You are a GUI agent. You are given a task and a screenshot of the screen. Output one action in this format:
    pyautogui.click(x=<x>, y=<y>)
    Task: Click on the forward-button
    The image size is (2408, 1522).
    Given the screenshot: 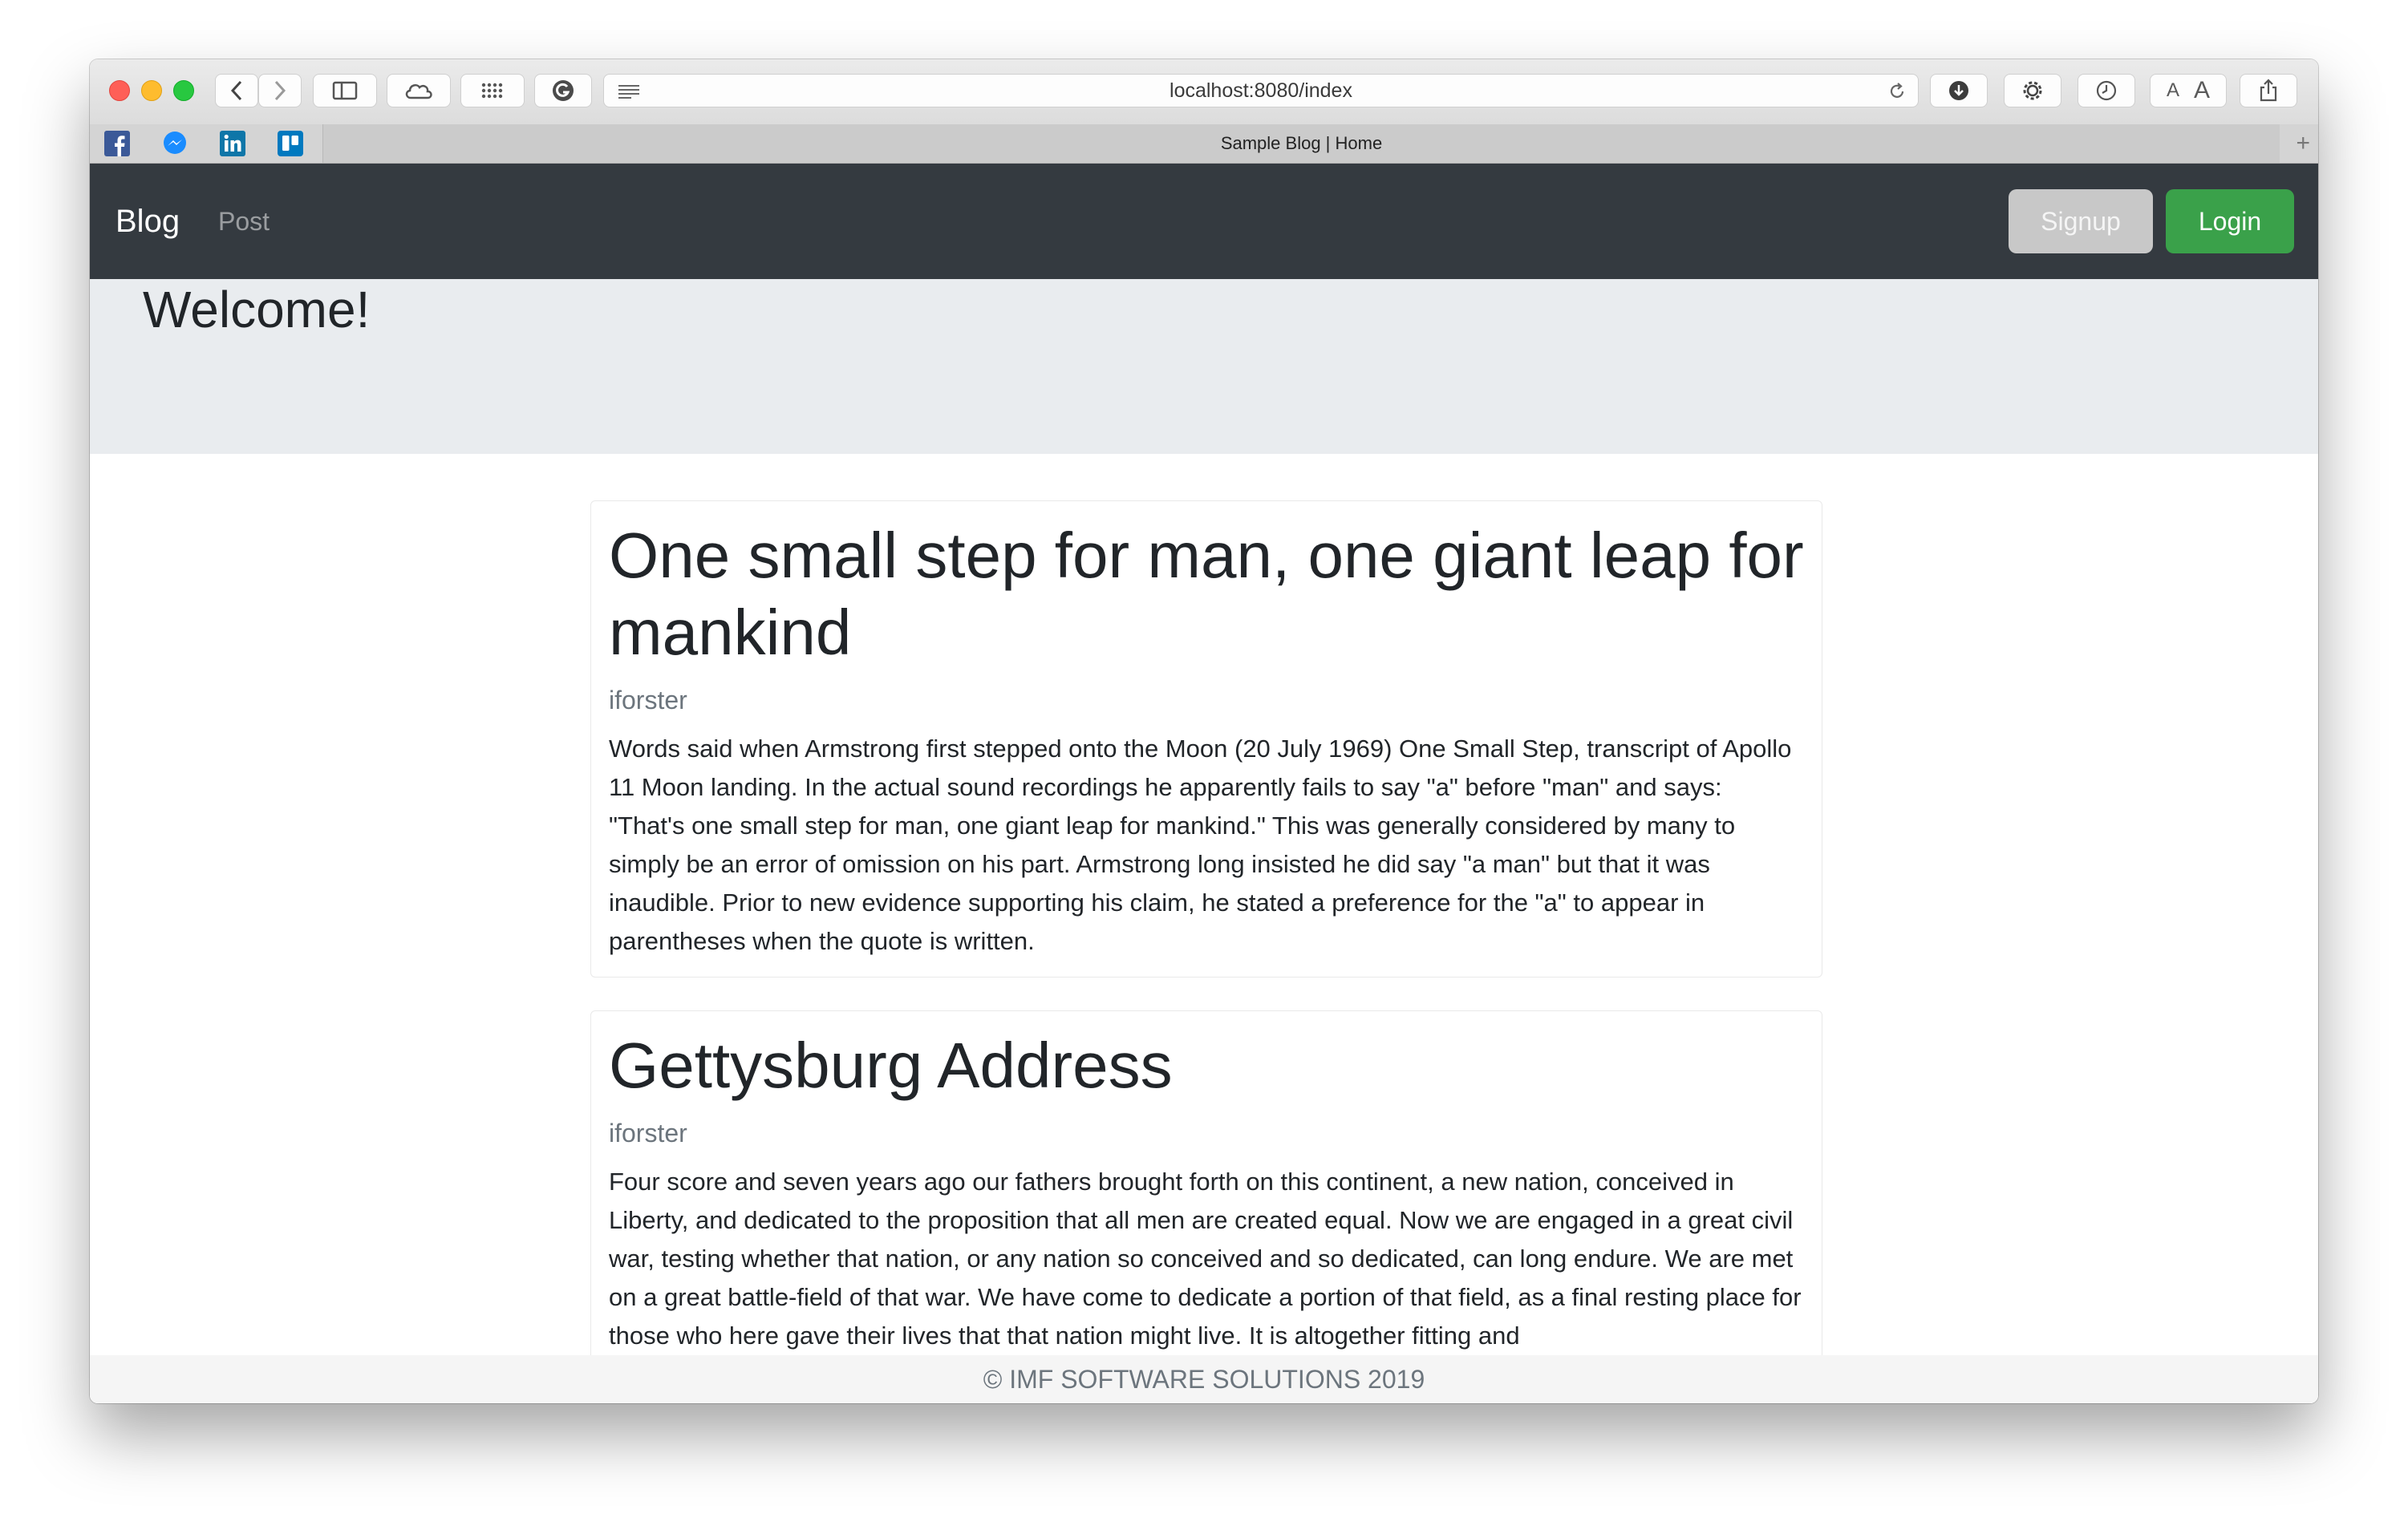 What is the action you would take?
    pyautogui.click(x=280, y=90)
    